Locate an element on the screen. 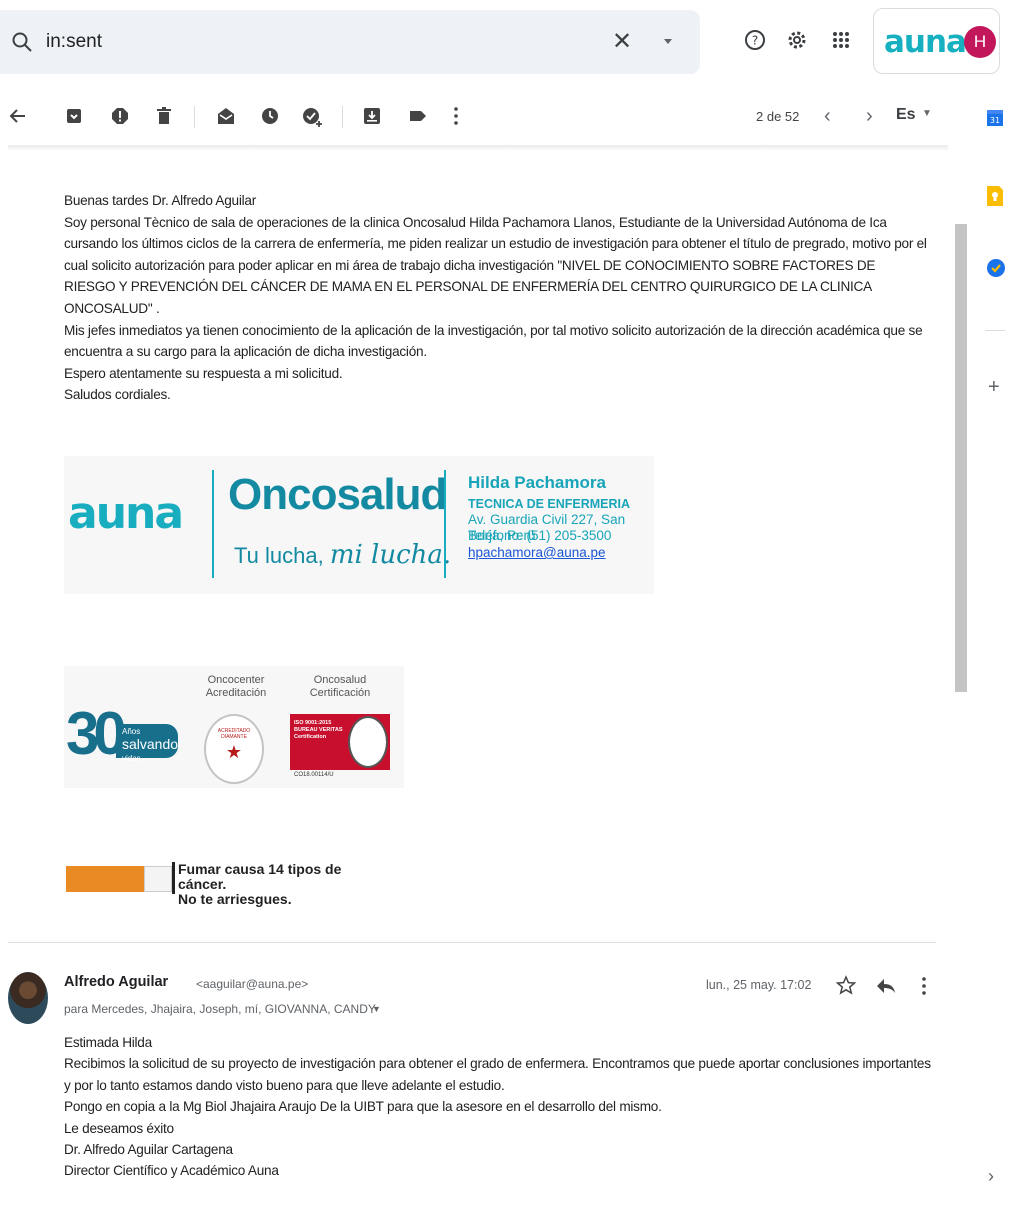 Image resolution: width=1011 pixels, height=1205 pixels. search-input: in:sent is located at coordinates (74, 42).